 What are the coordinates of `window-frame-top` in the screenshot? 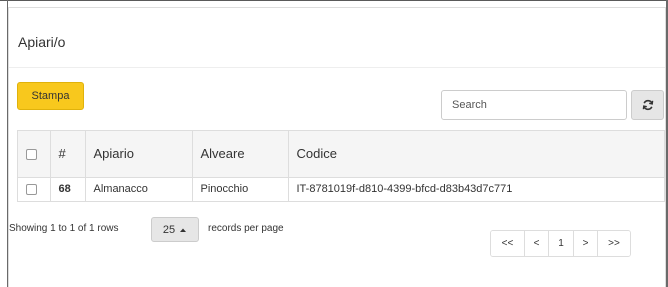 It's located at (334, 0).